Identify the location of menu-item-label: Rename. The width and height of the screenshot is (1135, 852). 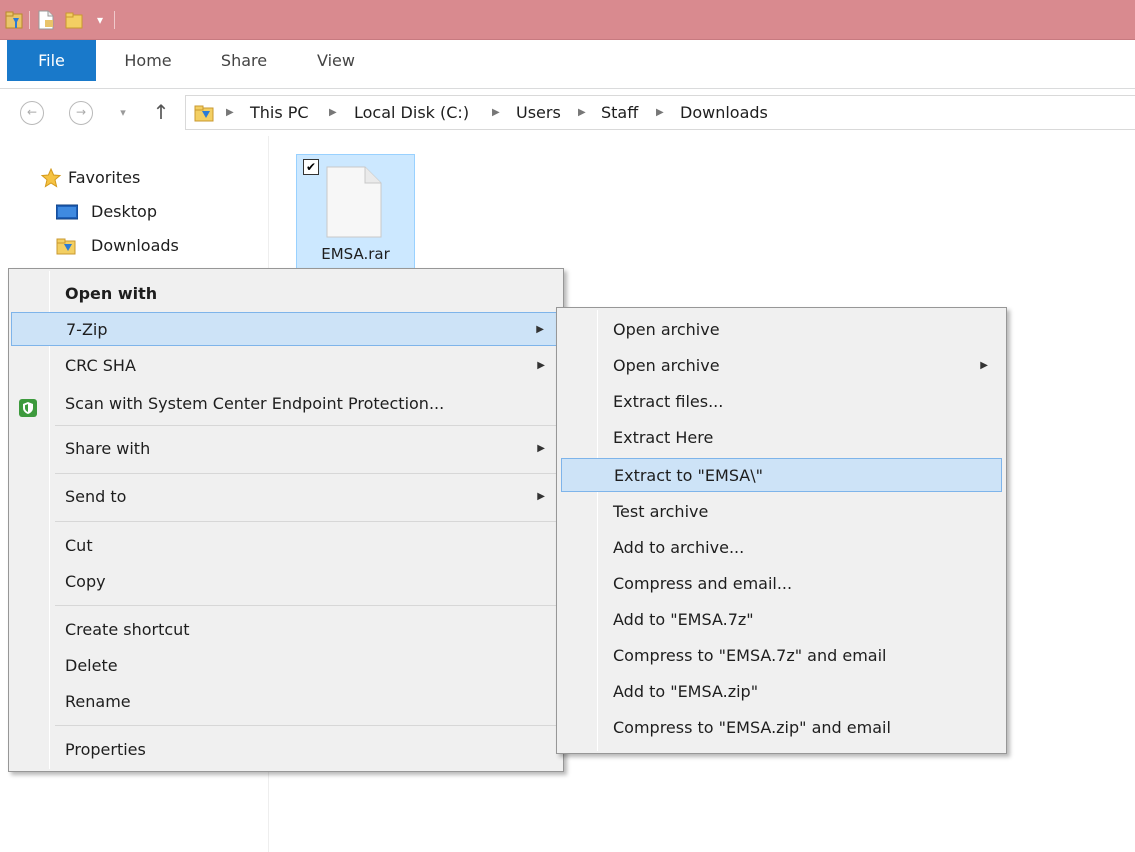
(98, 701).